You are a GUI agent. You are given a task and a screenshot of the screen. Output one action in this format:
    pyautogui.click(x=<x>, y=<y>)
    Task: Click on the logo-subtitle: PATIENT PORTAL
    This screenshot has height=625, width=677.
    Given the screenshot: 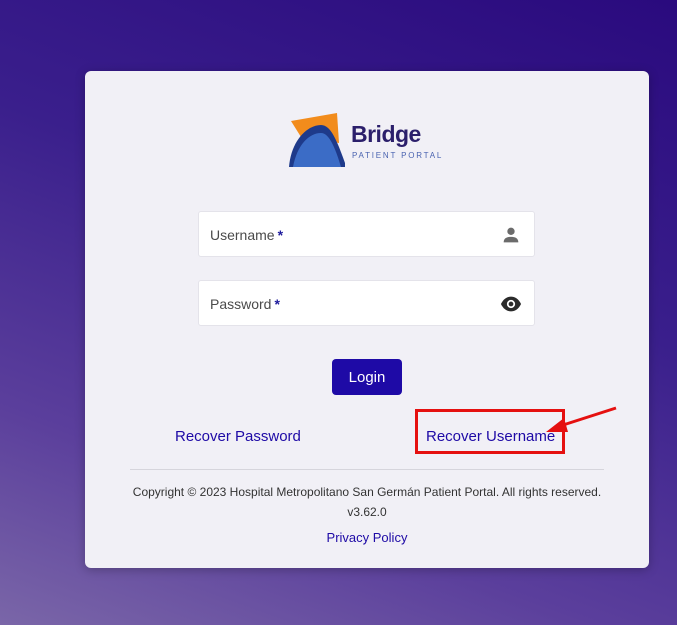 What is the action you would take?
    pyautogui.click(x=398, y=155)
    